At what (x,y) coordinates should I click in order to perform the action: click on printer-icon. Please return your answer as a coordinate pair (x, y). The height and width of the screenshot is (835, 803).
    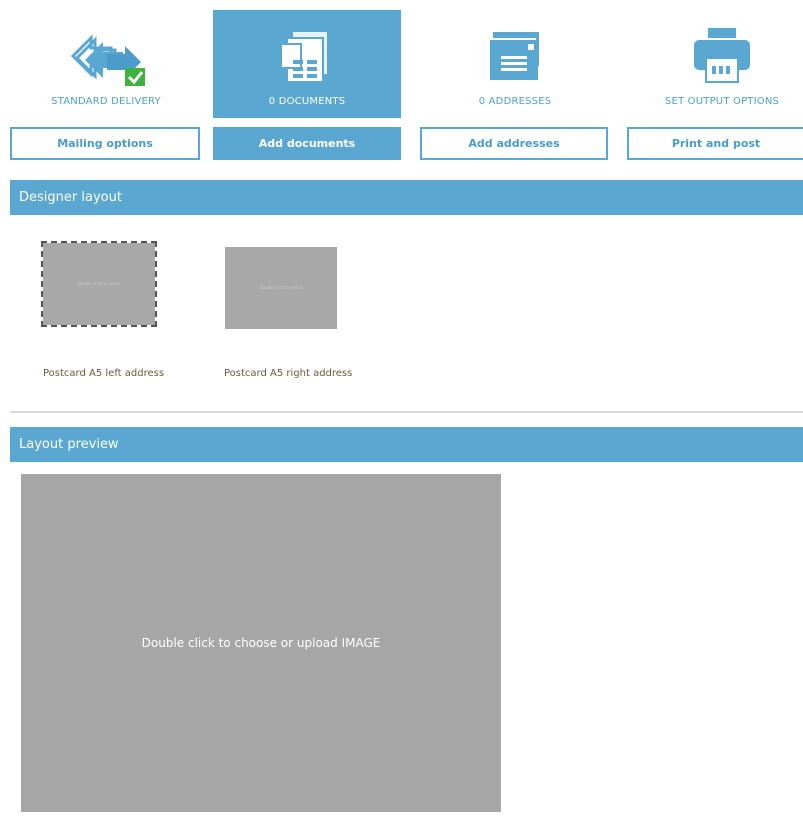
    Looking at the image, I should click on (715, 57).